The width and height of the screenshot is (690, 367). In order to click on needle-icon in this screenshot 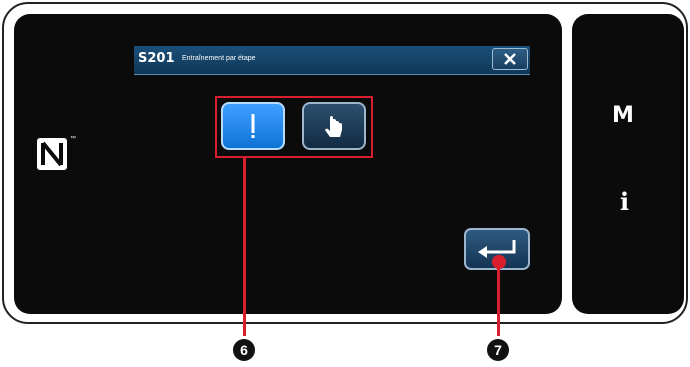, I will do `click(253, 126)`.